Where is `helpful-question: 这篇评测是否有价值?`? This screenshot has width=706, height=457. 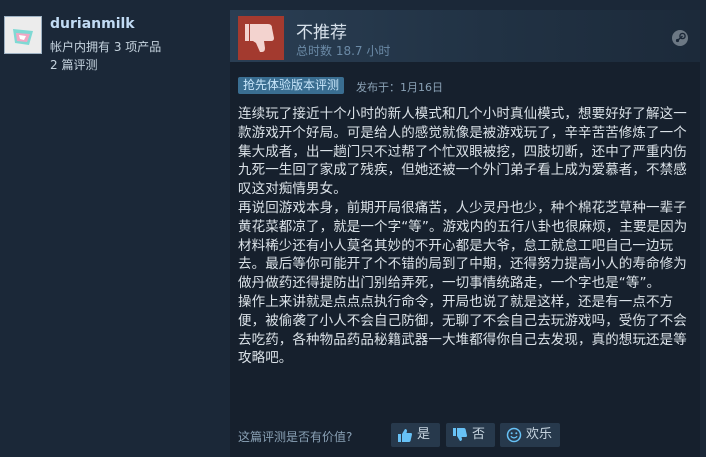 helpful-question: 这篇评测是否有价值? is located at coordinates (295, 437).